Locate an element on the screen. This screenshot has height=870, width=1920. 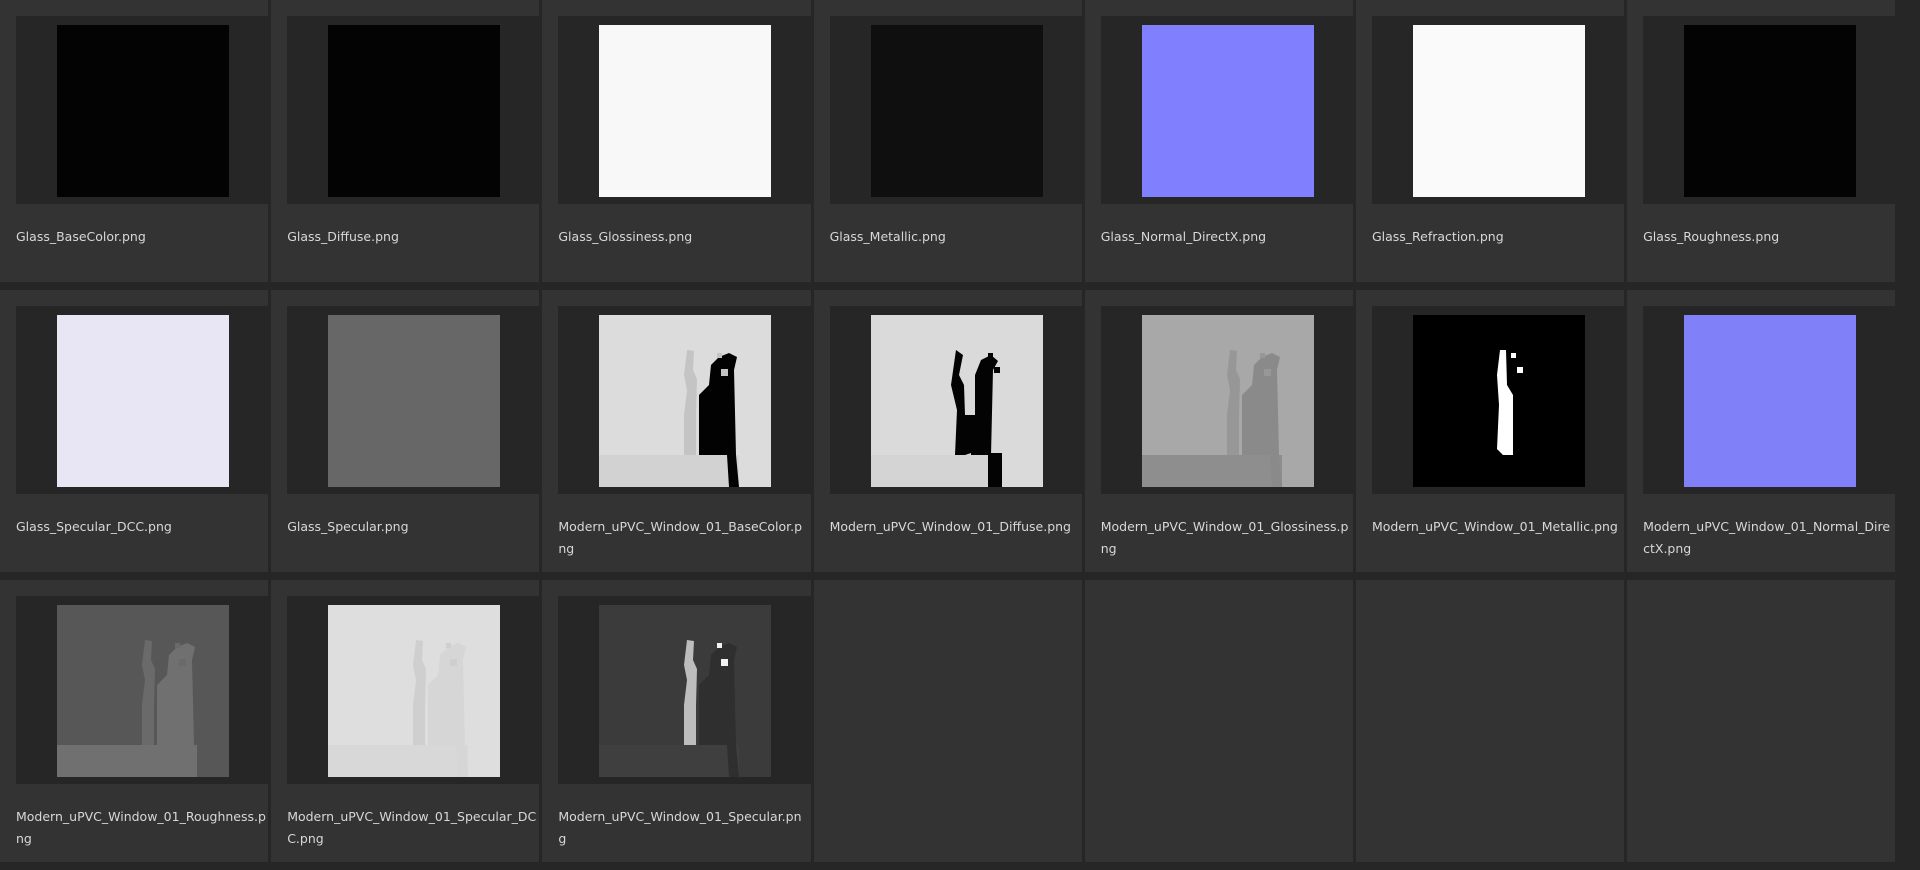
asset-tile: Glass_Specular.png is located at coordinates (407, 433).